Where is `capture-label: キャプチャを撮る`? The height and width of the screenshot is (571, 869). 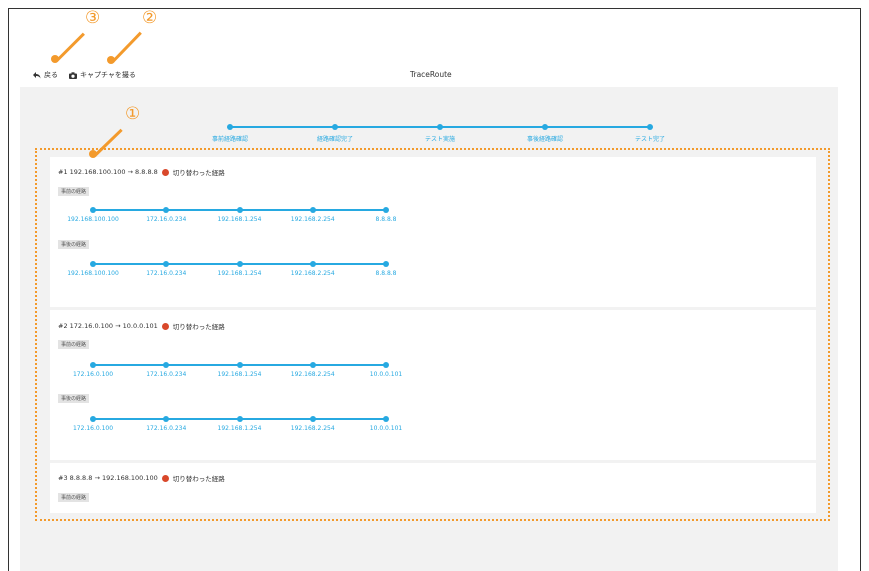
capture-label: キャプチャを撮る is located at coordinates (108, 75).